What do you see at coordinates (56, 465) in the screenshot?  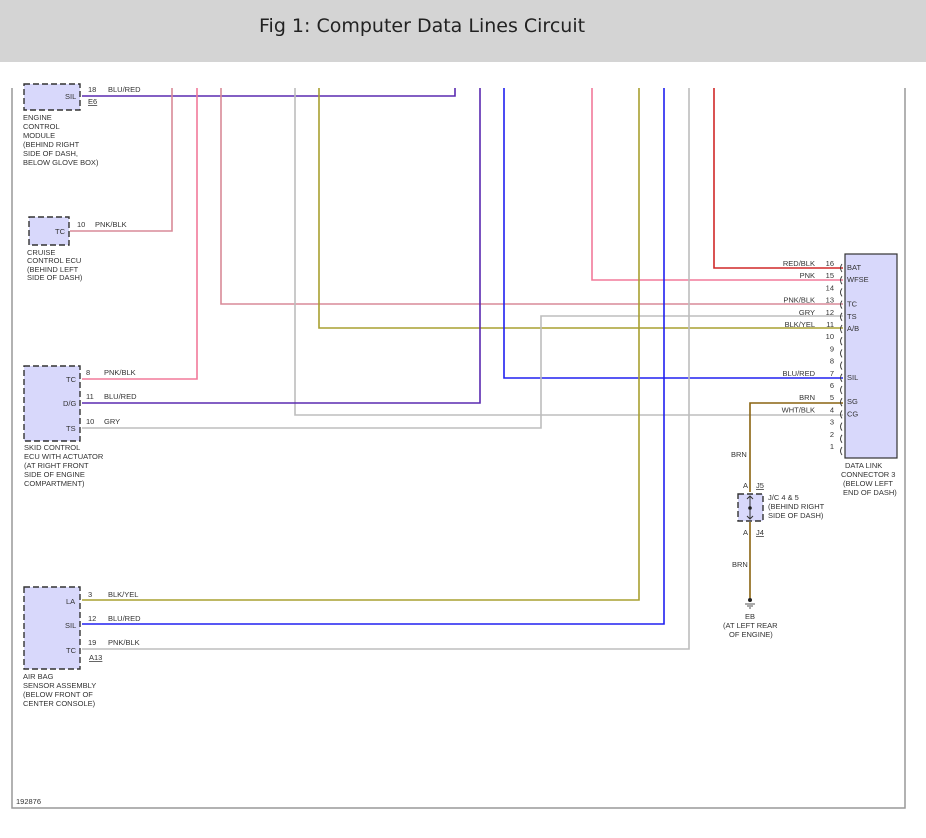 I see `label: (AT RIGHT FRONT` at bounding box center [56, 465].